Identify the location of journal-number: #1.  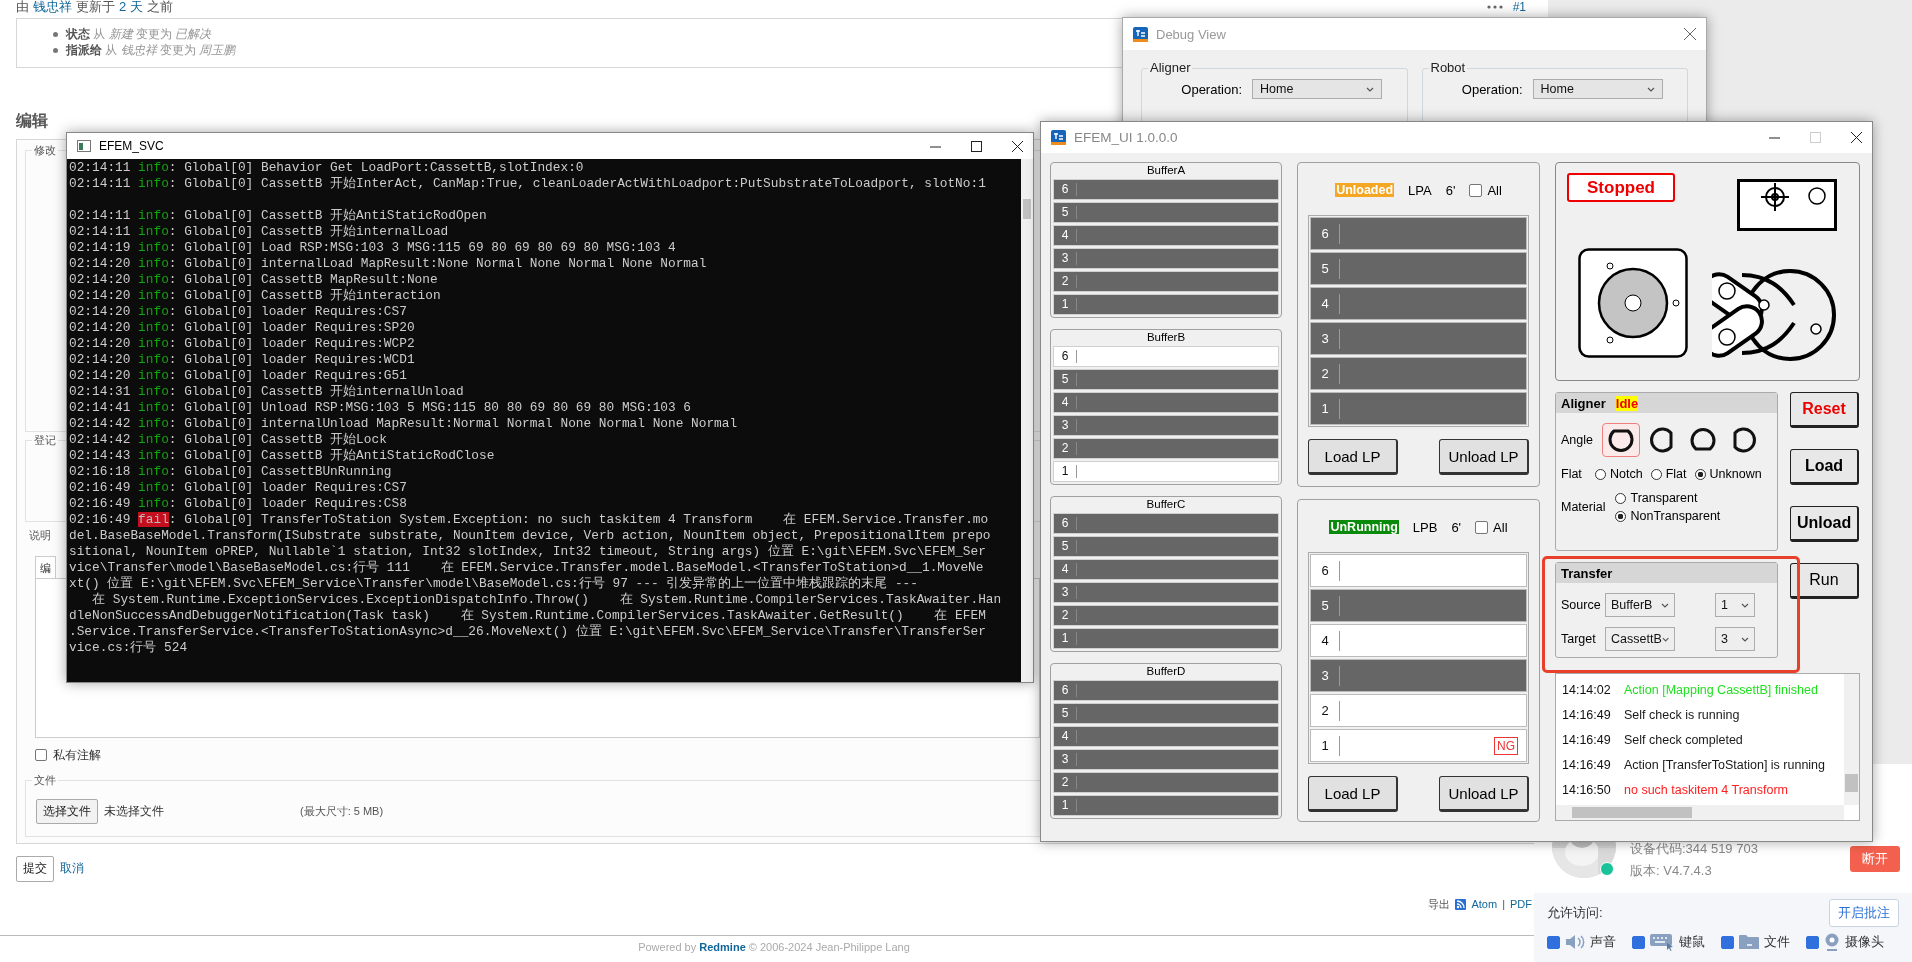
(1519, 7).